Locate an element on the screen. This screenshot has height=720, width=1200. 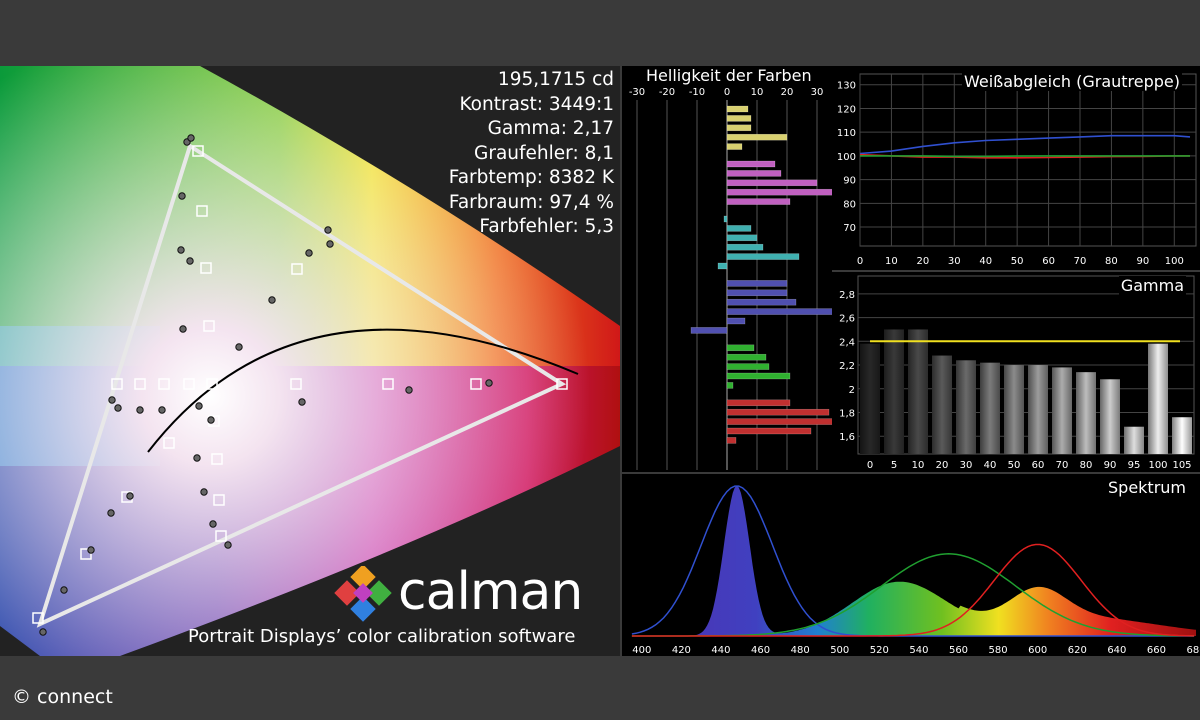
y-tick-label: 70 is located at coordinates (849, 228).